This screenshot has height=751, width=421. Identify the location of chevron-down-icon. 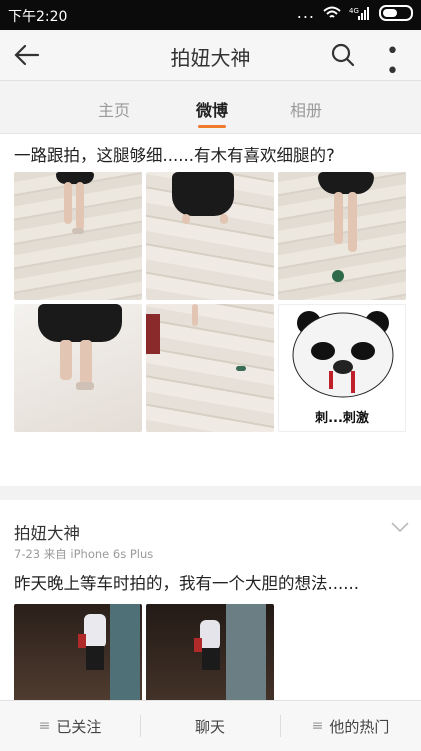
(400, 527).